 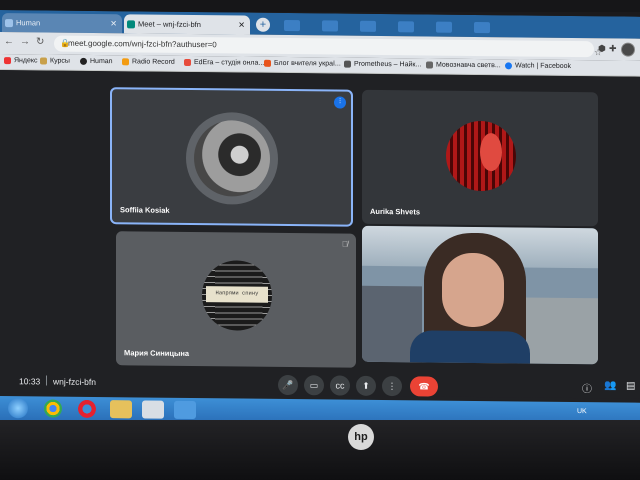 I want to click on extension-icon: ⬢, so click(x=602, y=48).